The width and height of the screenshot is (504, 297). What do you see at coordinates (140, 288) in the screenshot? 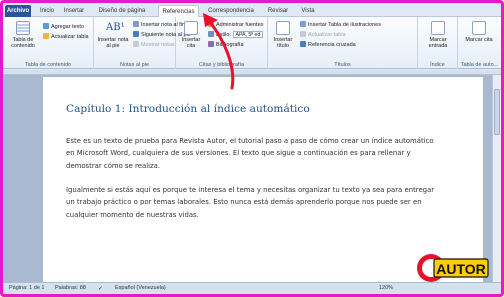
I see `language-indicator: Español (Venezuela)` at bounding box center [140, 288].